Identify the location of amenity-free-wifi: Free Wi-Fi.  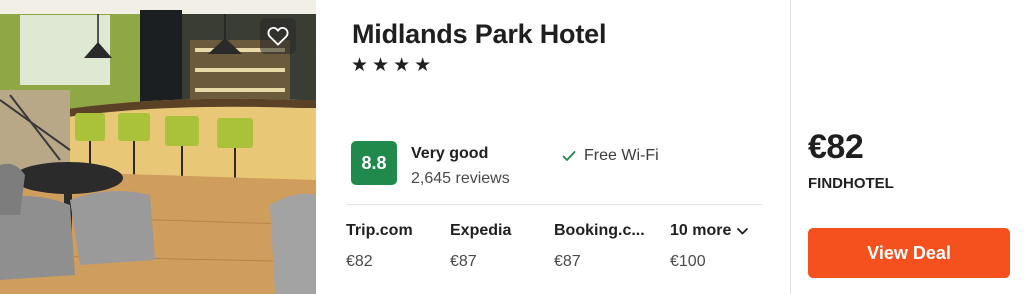
(610, 156).